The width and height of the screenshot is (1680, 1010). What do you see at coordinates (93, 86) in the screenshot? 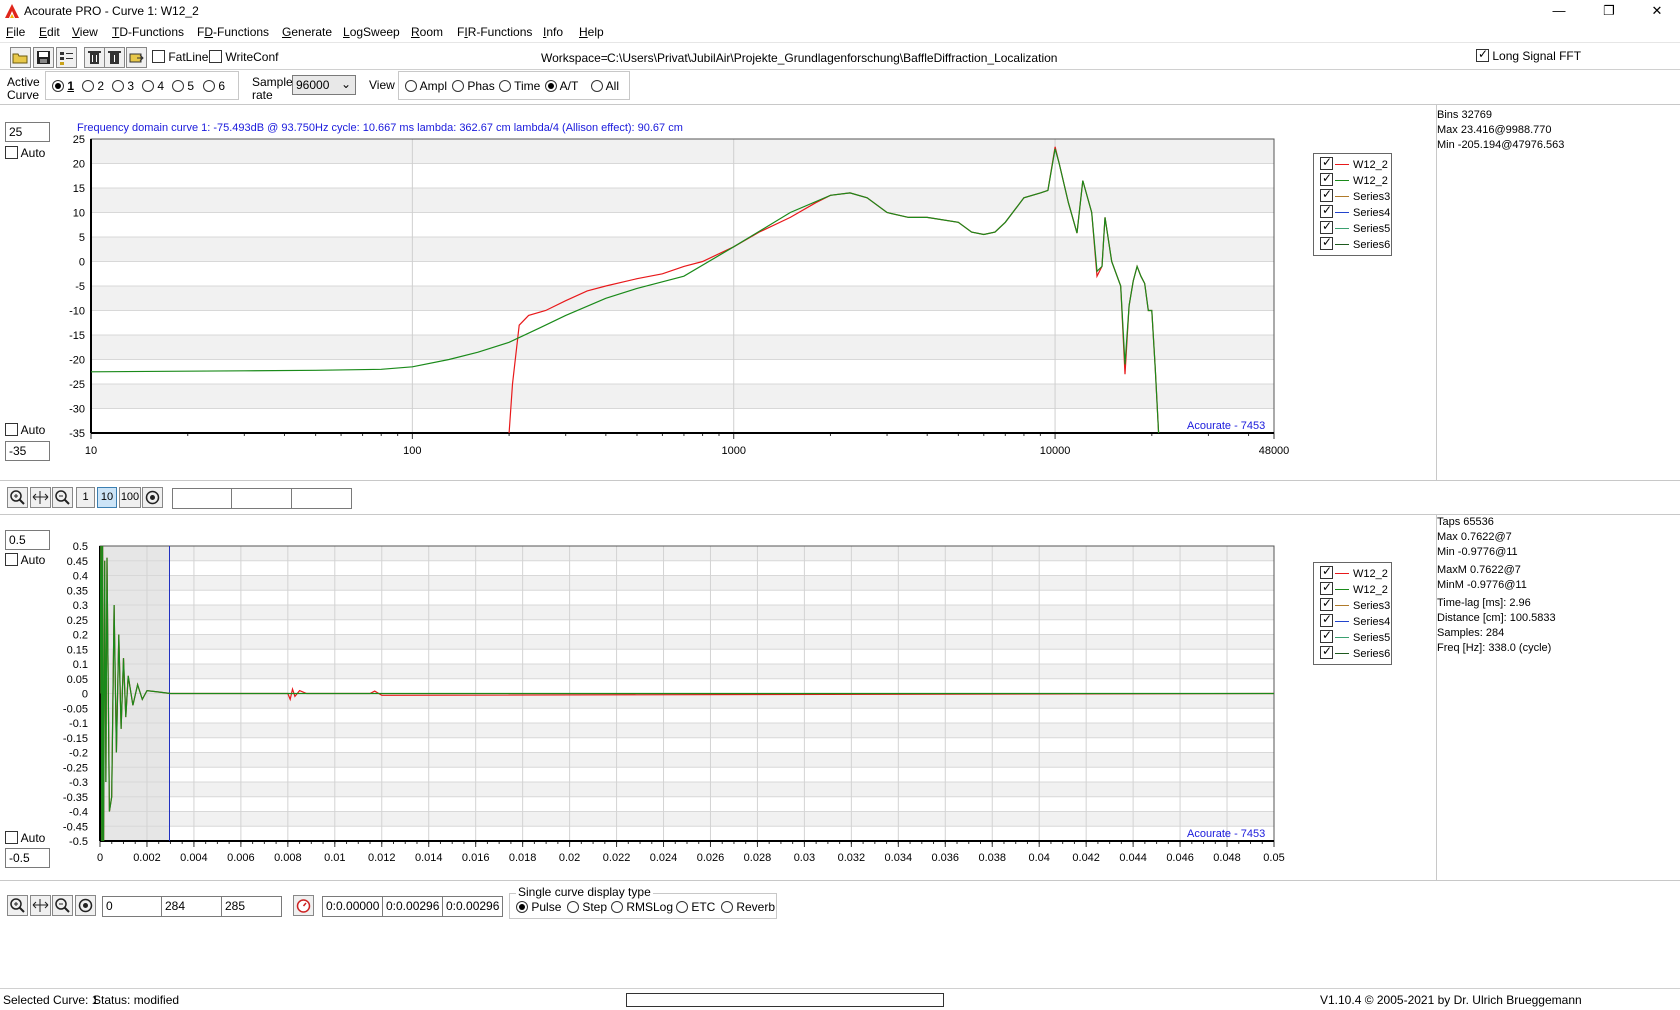
I see `curve-radio-2: 2` at bounding box center [93, 86].